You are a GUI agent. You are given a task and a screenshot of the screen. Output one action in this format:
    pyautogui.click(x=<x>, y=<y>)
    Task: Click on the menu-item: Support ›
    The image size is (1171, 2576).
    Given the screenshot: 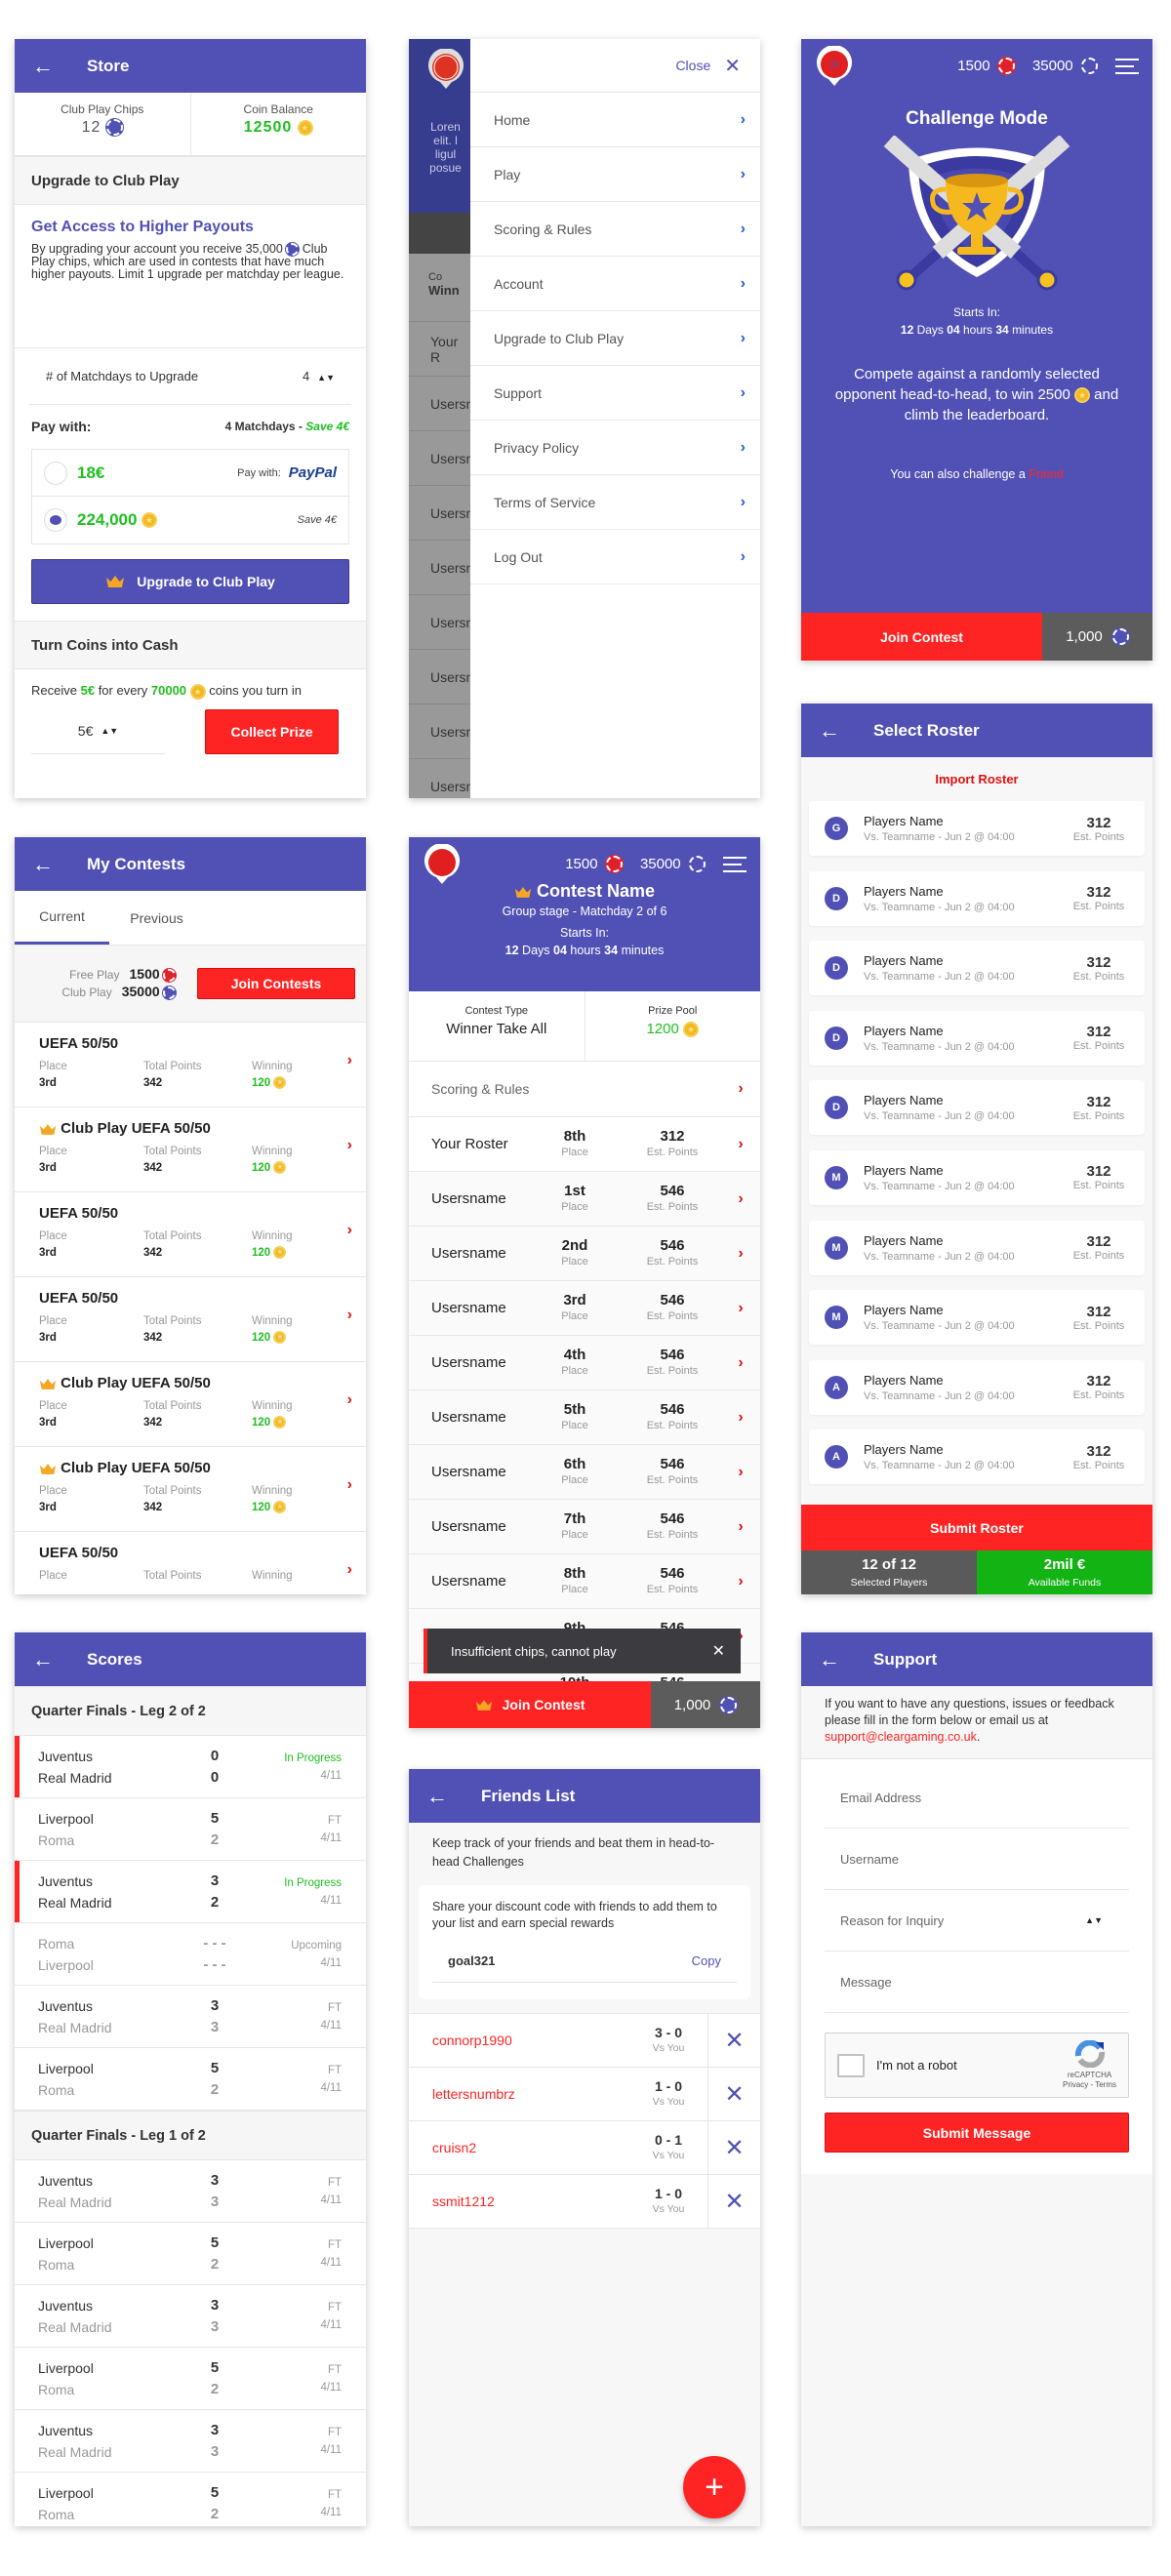 What is the action you would take?
    pyautogui.click(x=615, y=393)
    